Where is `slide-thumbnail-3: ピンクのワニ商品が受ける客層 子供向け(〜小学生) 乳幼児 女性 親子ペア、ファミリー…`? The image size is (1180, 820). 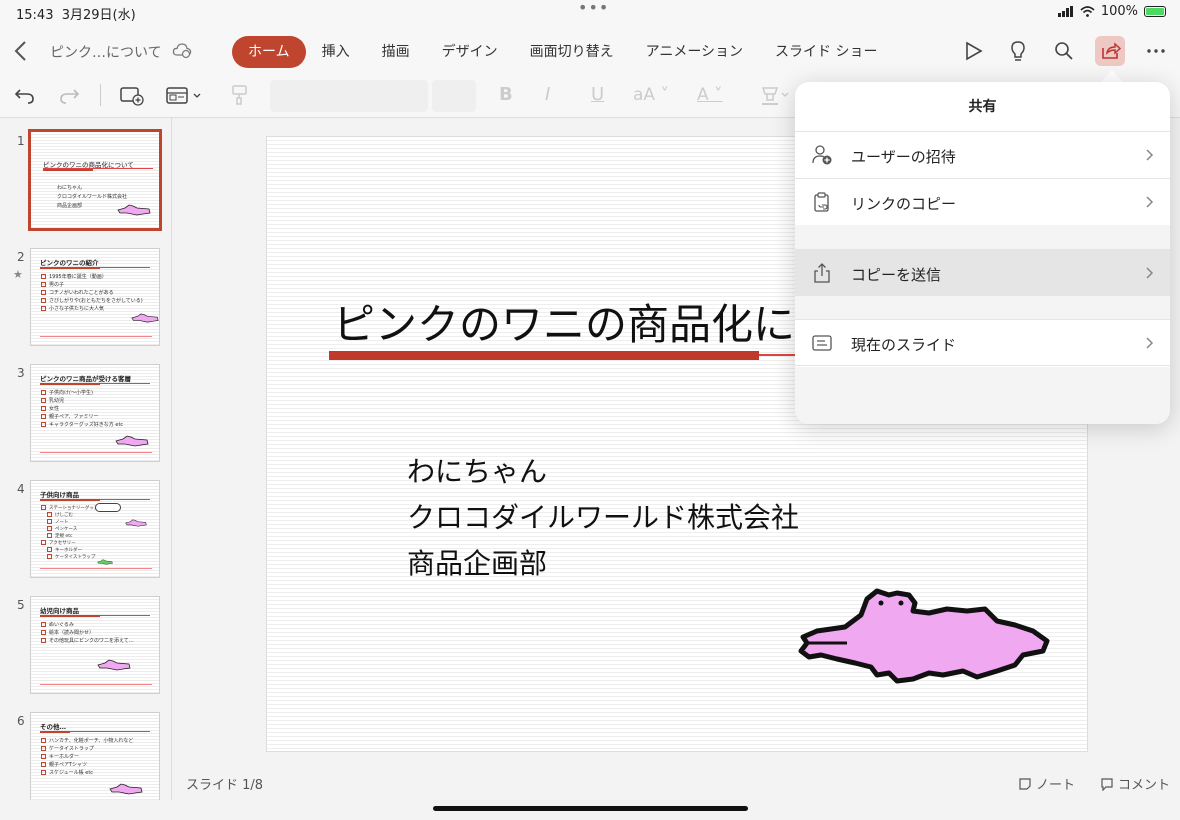
slide-thumbnail-3: ピンクのワニ商品が受ける客層 子供向け(〜小学生) 乳幼児 女性 親子ペア、ファミリー… is located at coordinates (95, 413).